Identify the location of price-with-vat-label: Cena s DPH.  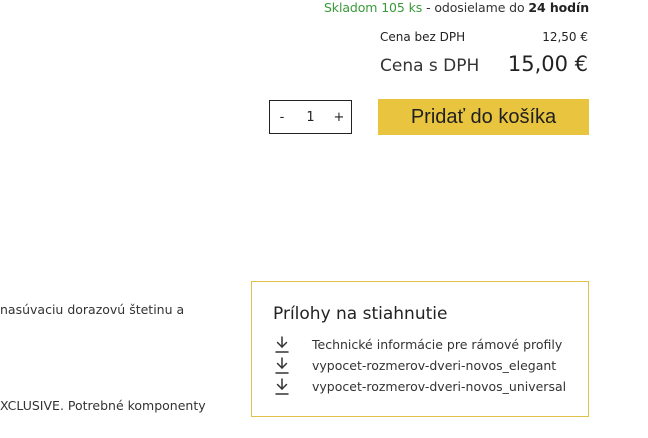
(430, 66).